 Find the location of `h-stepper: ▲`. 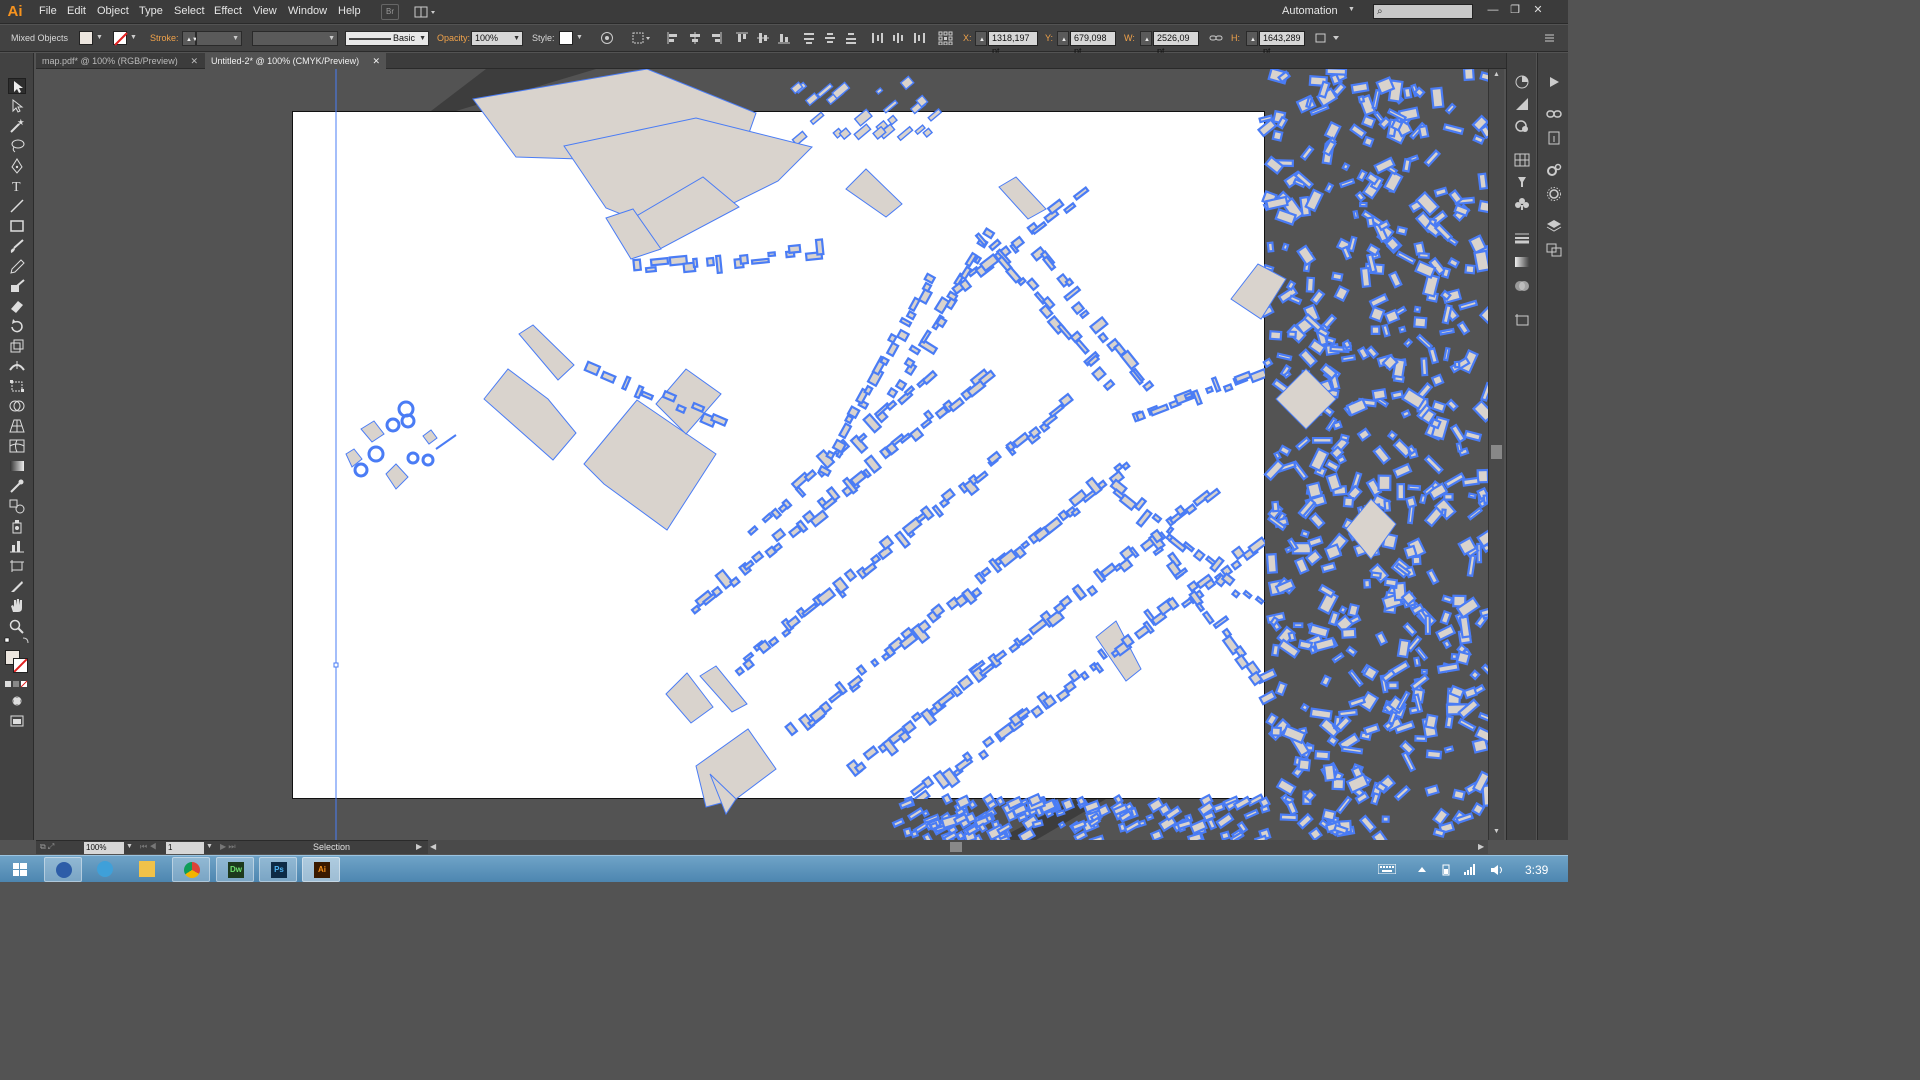

h-stepper: ▲ is located at coordinates (1252, 38).